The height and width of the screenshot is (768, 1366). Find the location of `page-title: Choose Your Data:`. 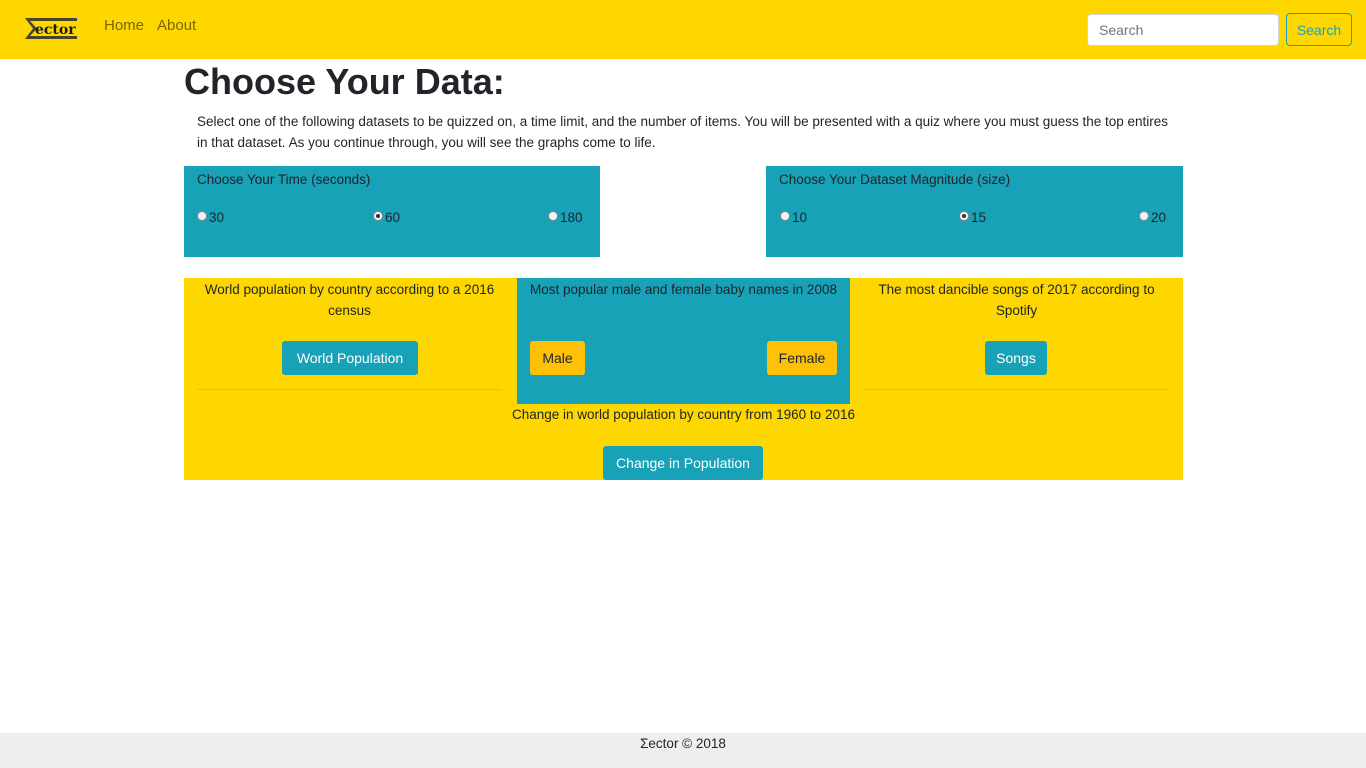

page-title: Choose Your Data: is located at coordinates (344, 81).